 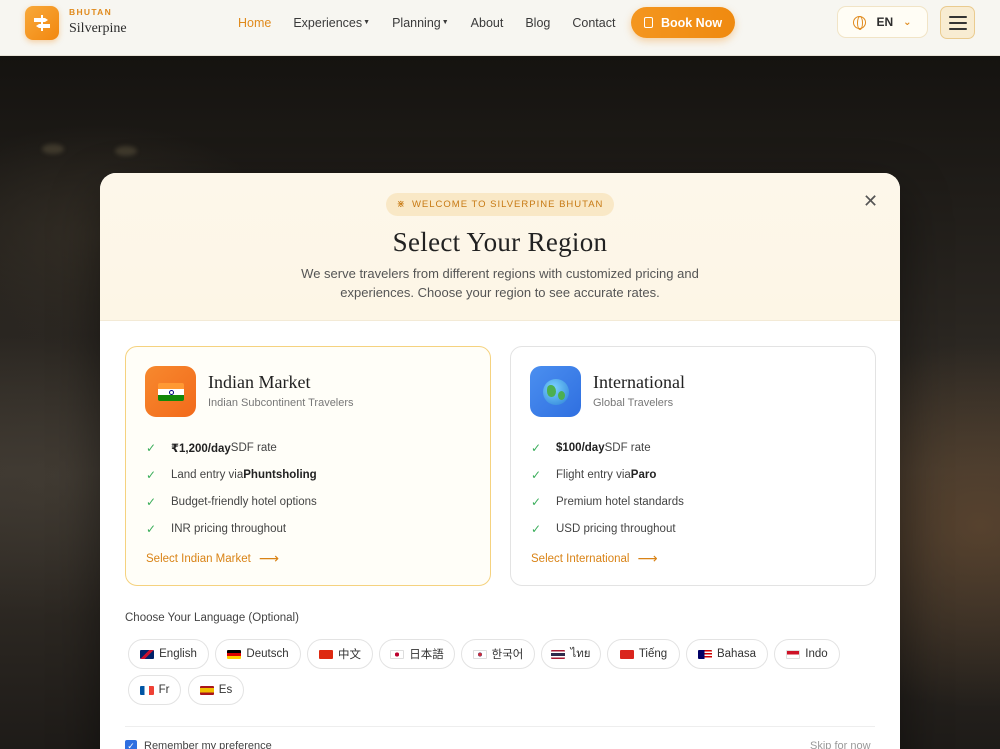 I want to click on japan-flag-icon, so click(x=397, y=654).